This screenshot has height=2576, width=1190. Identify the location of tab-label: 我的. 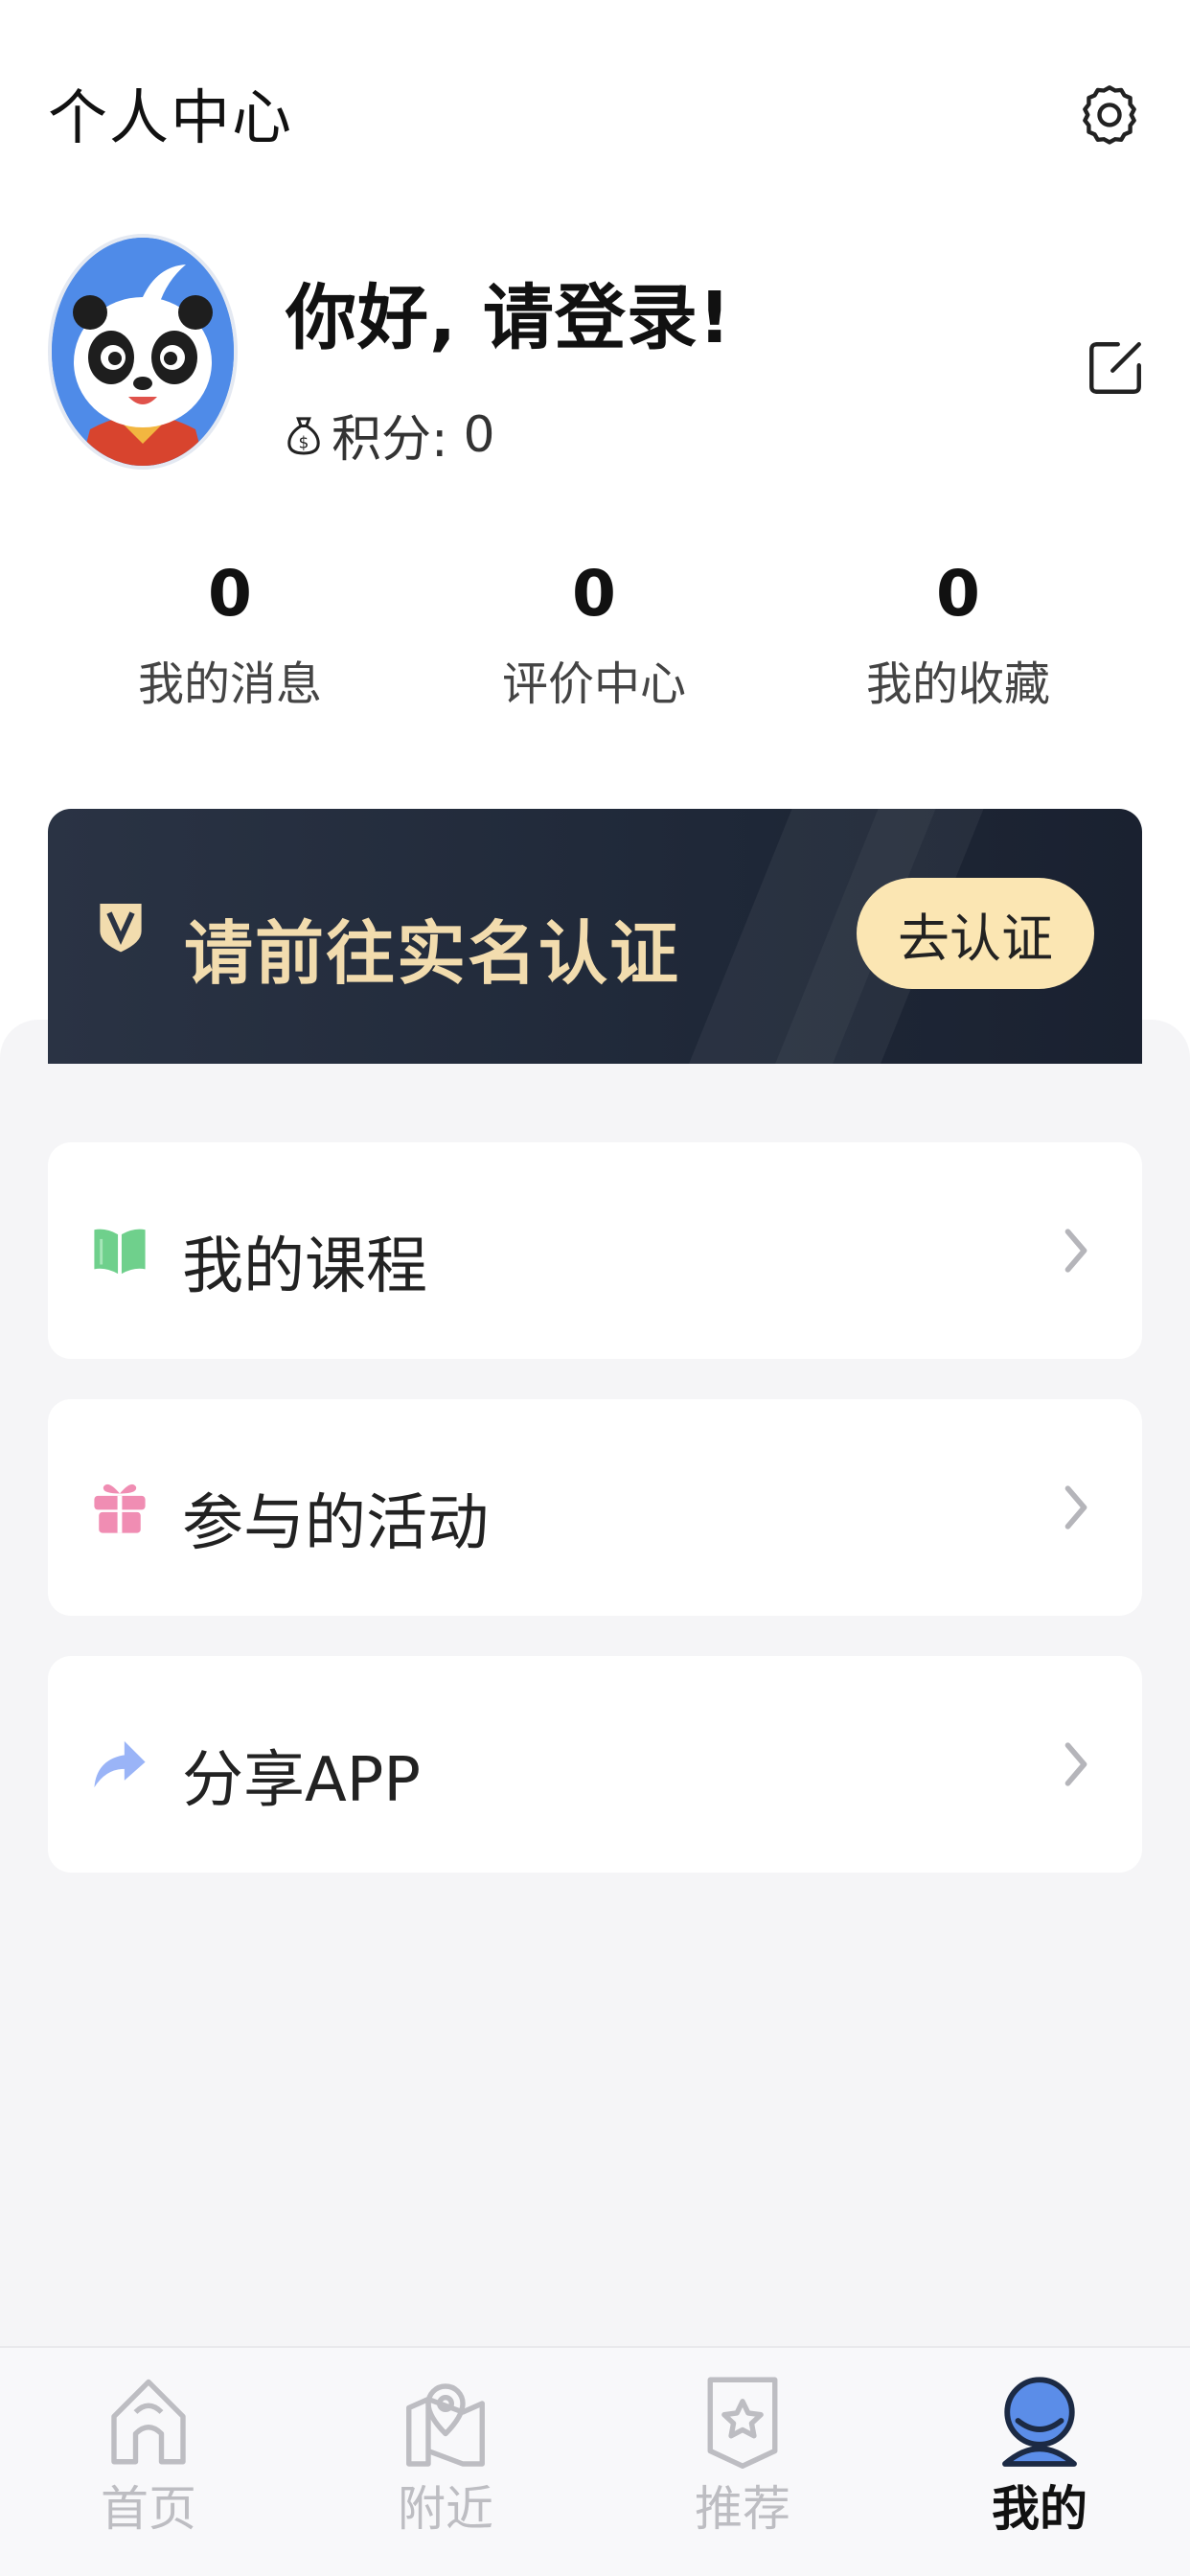
(1039, 2509).